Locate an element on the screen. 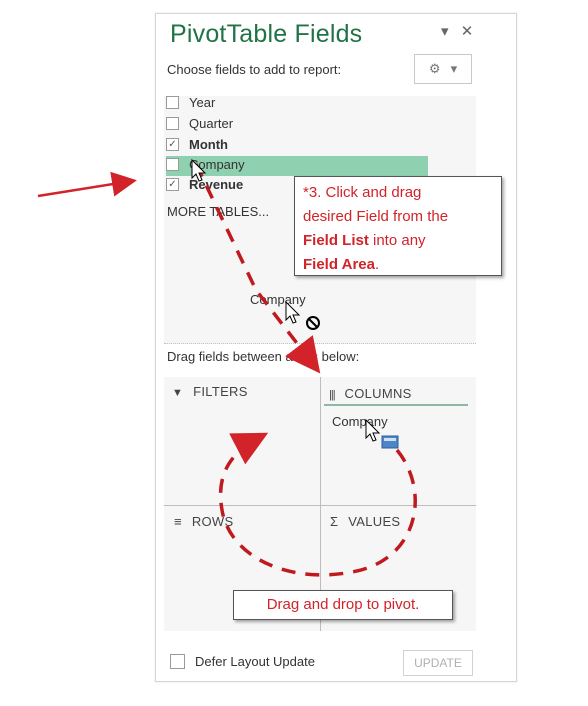 The height and width of the screenshot is (706, 588). defer-layout-label: Defer Layout Update is located at coordinates (255, 661).